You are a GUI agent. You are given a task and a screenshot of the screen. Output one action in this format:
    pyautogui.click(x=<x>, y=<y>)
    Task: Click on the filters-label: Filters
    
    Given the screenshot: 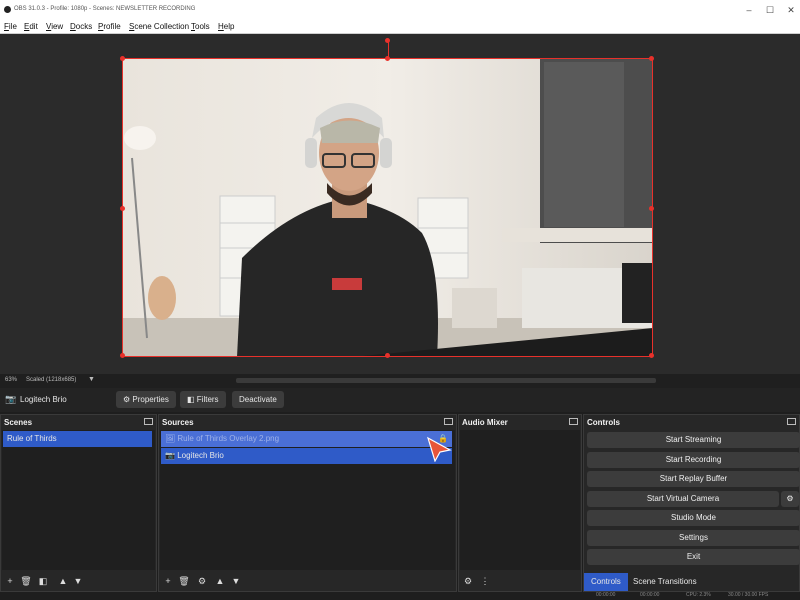 What is the action you would take?
    pyautogui.click(x=207, y=399)
    